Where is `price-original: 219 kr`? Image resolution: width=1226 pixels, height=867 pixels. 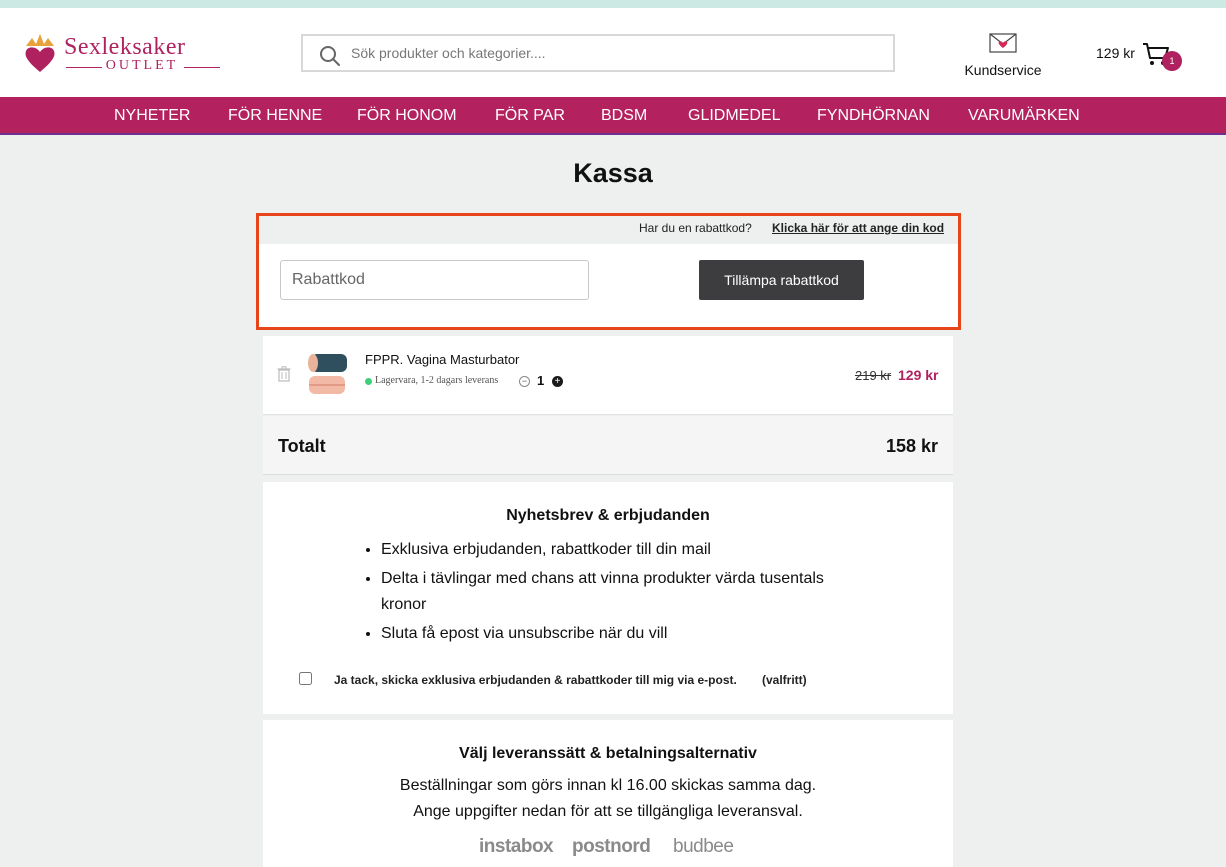
price-original: 219 kr is located at coordinates (873, 375).